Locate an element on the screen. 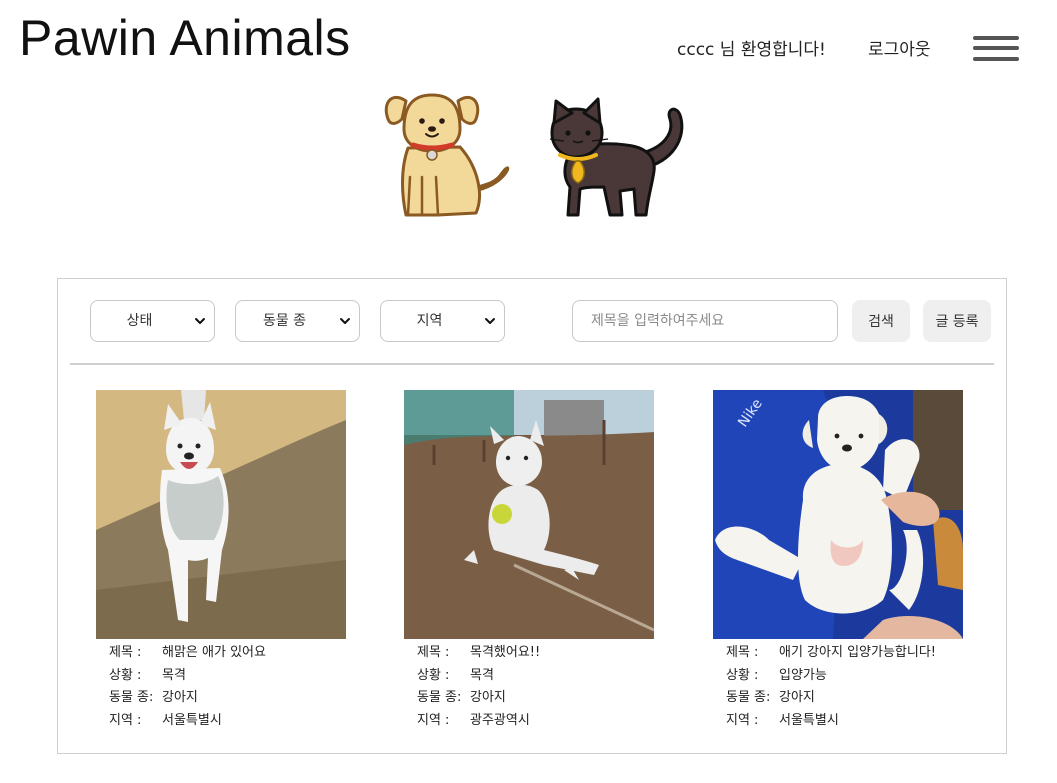  species-filter-value: 동물 종 is located at coordinates (284, 321).